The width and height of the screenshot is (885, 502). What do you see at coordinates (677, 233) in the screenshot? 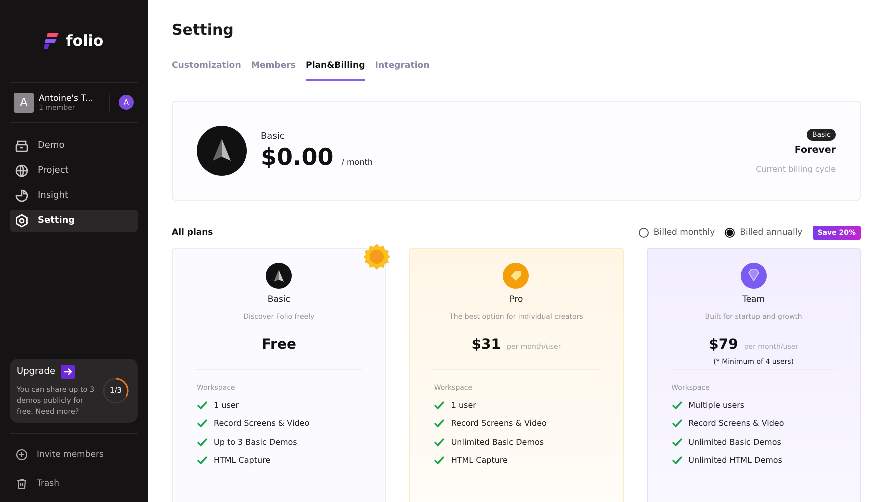
I see `billing-option: Billed monthly` at bounding box center [677, 233].